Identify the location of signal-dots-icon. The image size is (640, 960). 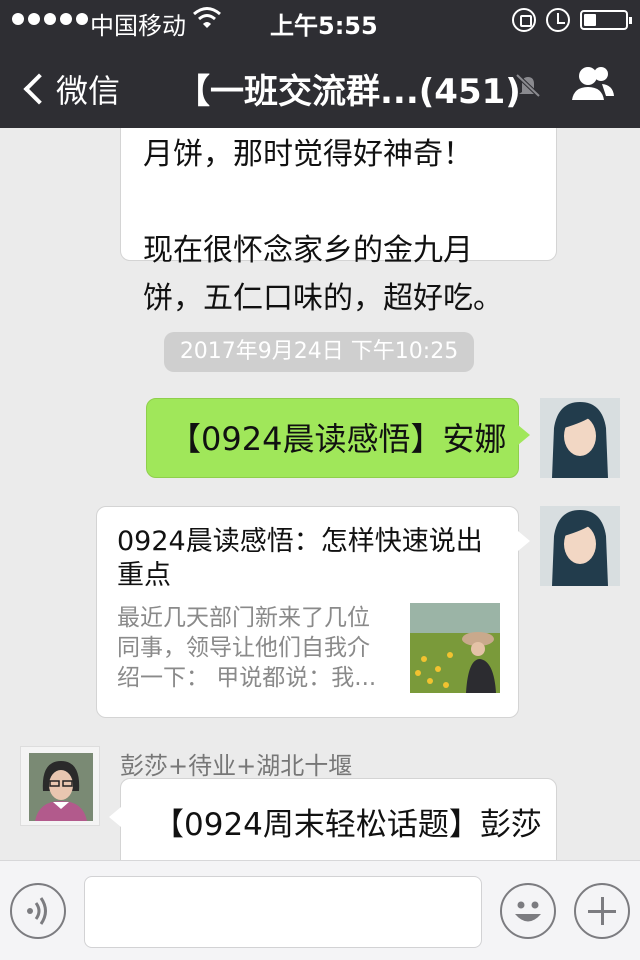
(50, 19).